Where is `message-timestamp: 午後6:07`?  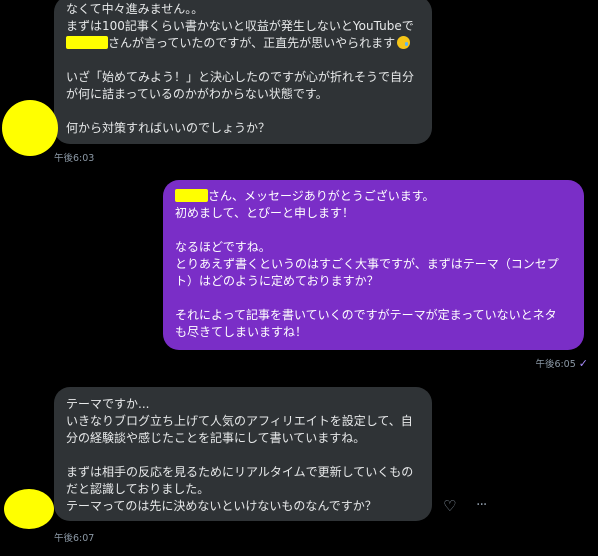 message-timestamp: 午後6:07 is located at coordinates (74, 538).